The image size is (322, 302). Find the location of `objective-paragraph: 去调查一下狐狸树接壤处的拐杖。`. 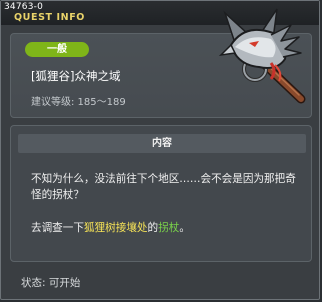

objective-paragraph: 去调查一下狐狸树接壤处的拐杖。 is located at coordinates (167, 228).